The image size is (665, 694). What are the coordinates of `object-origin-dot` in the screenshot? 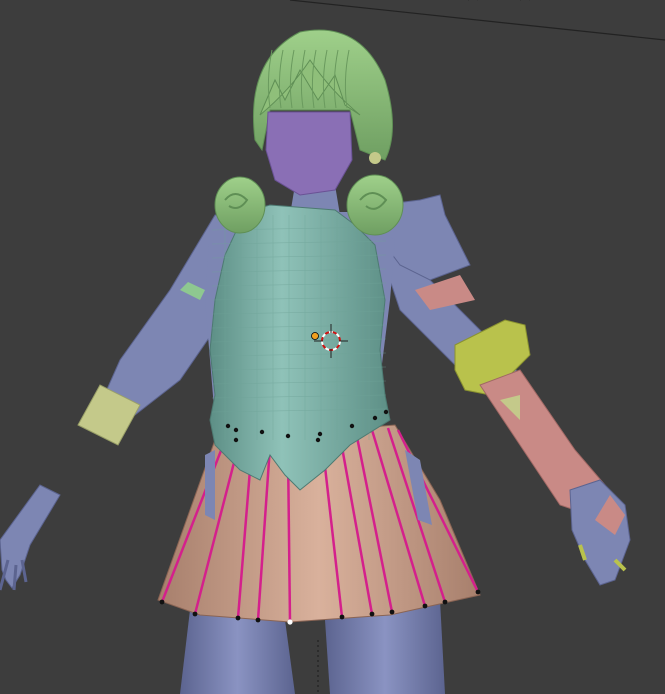 It's located at (315, 336).